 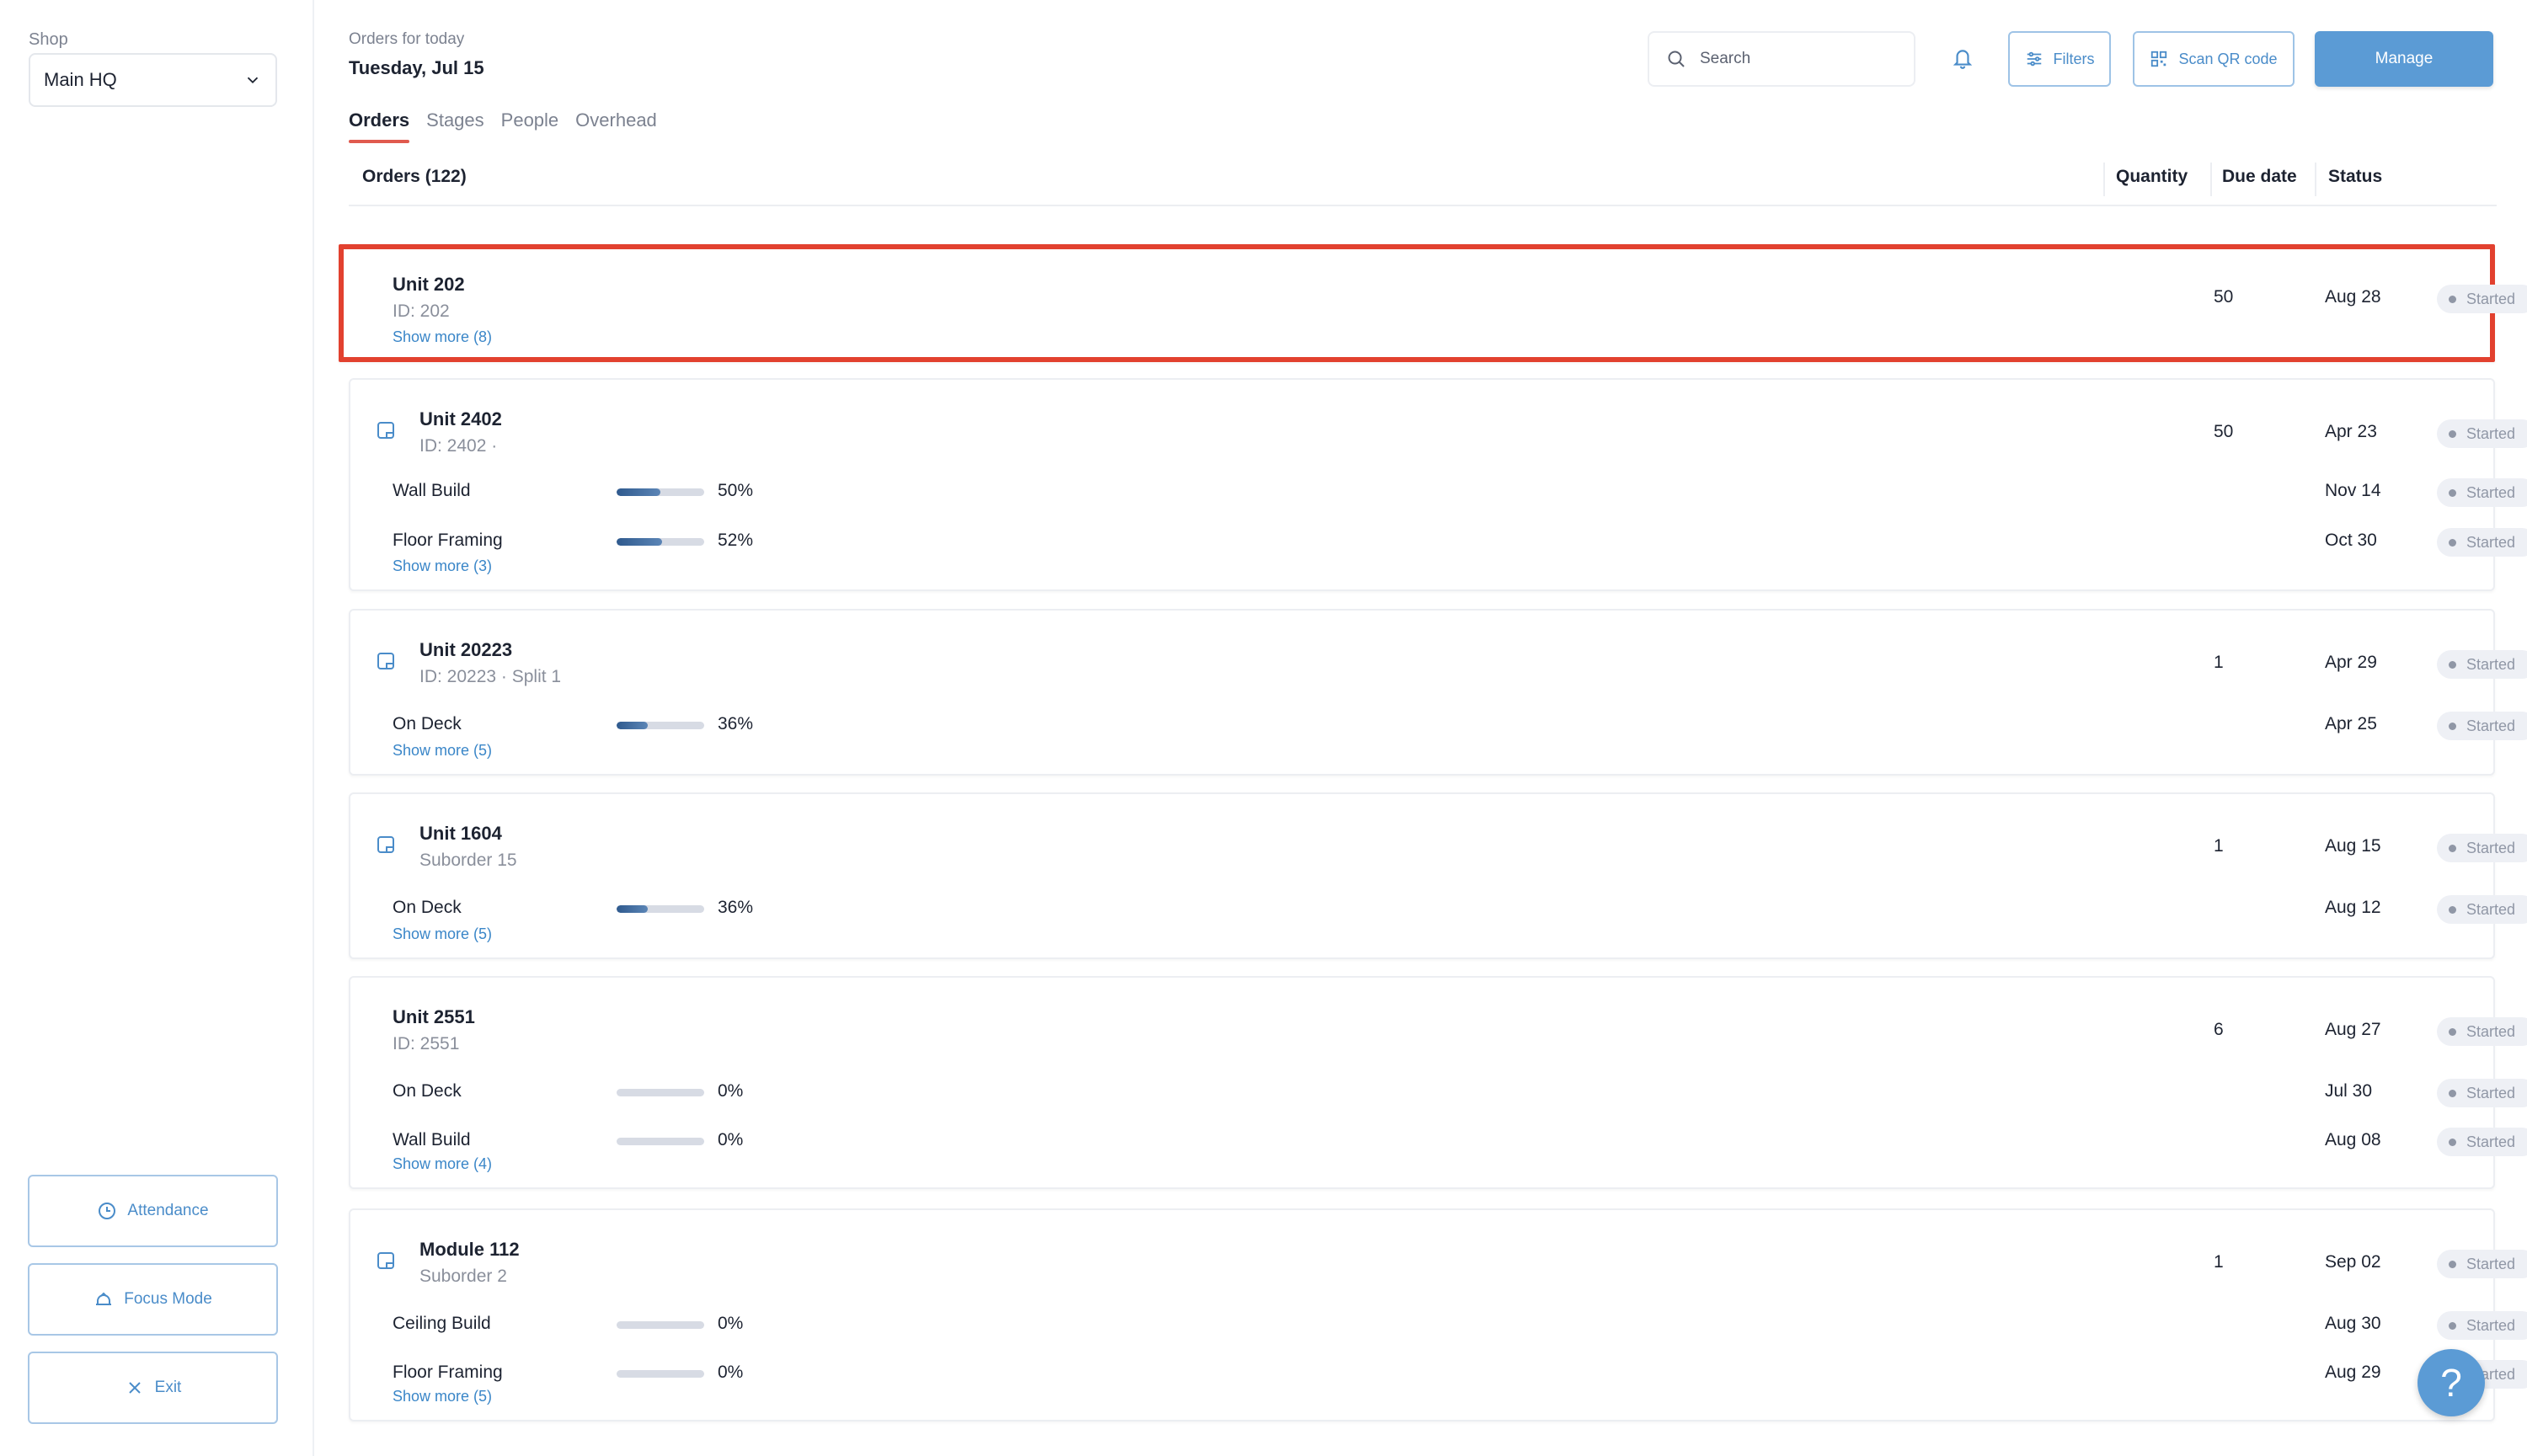 I want to click on order-name: Unit 1604, so click(x=460, y=834).